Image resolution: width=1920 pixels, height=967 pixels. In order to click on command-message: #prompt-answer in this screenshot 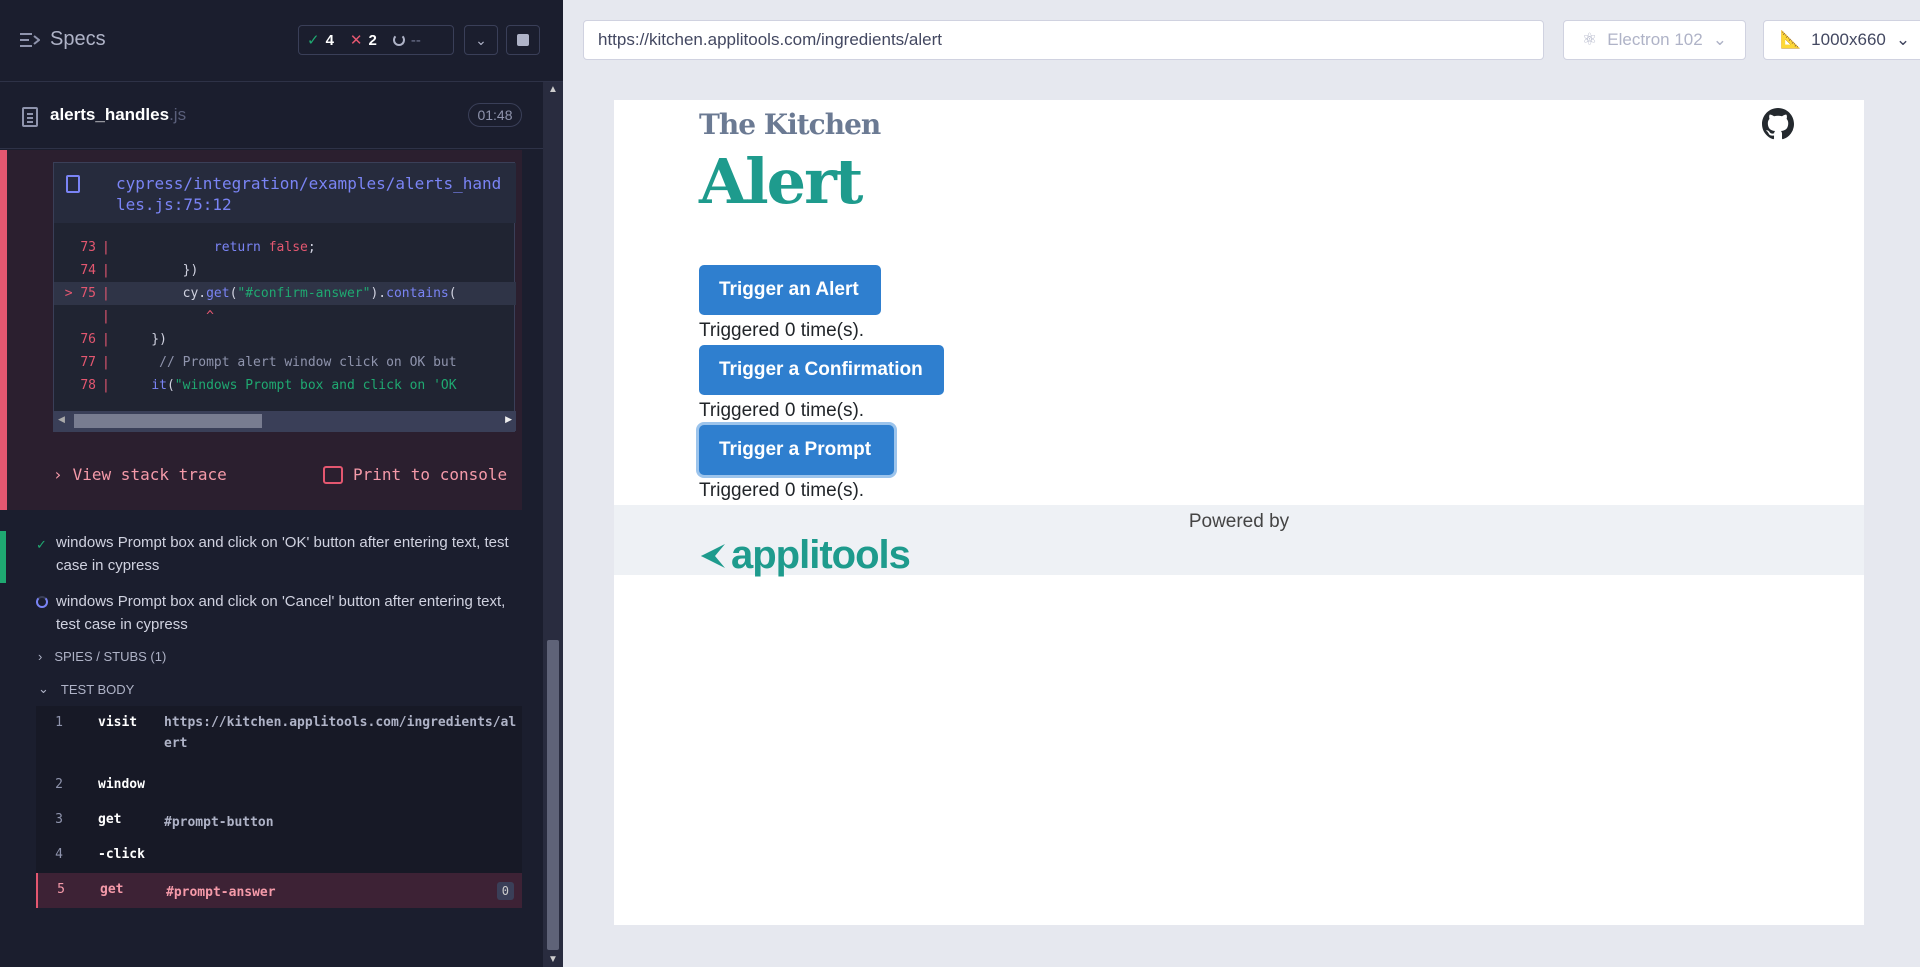, I will do `click(221, 892)`.